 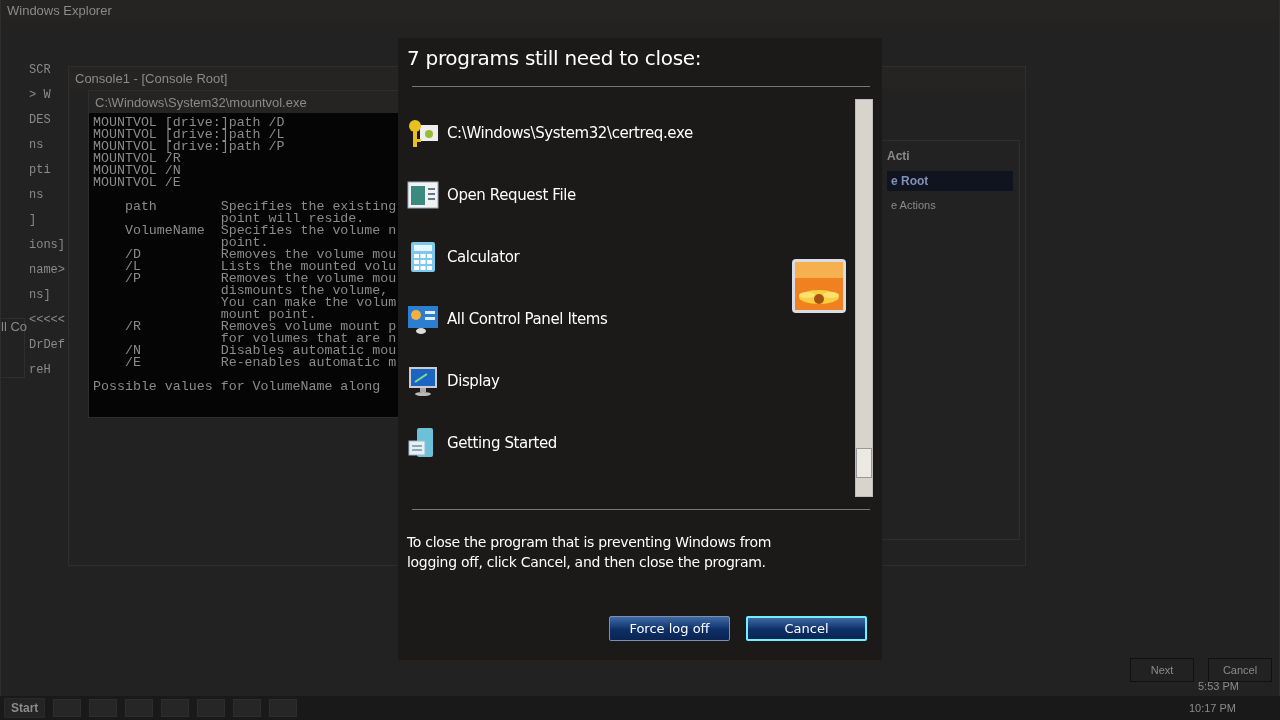 I want to click on console-text: DrDef, so click(x=47, y=345).